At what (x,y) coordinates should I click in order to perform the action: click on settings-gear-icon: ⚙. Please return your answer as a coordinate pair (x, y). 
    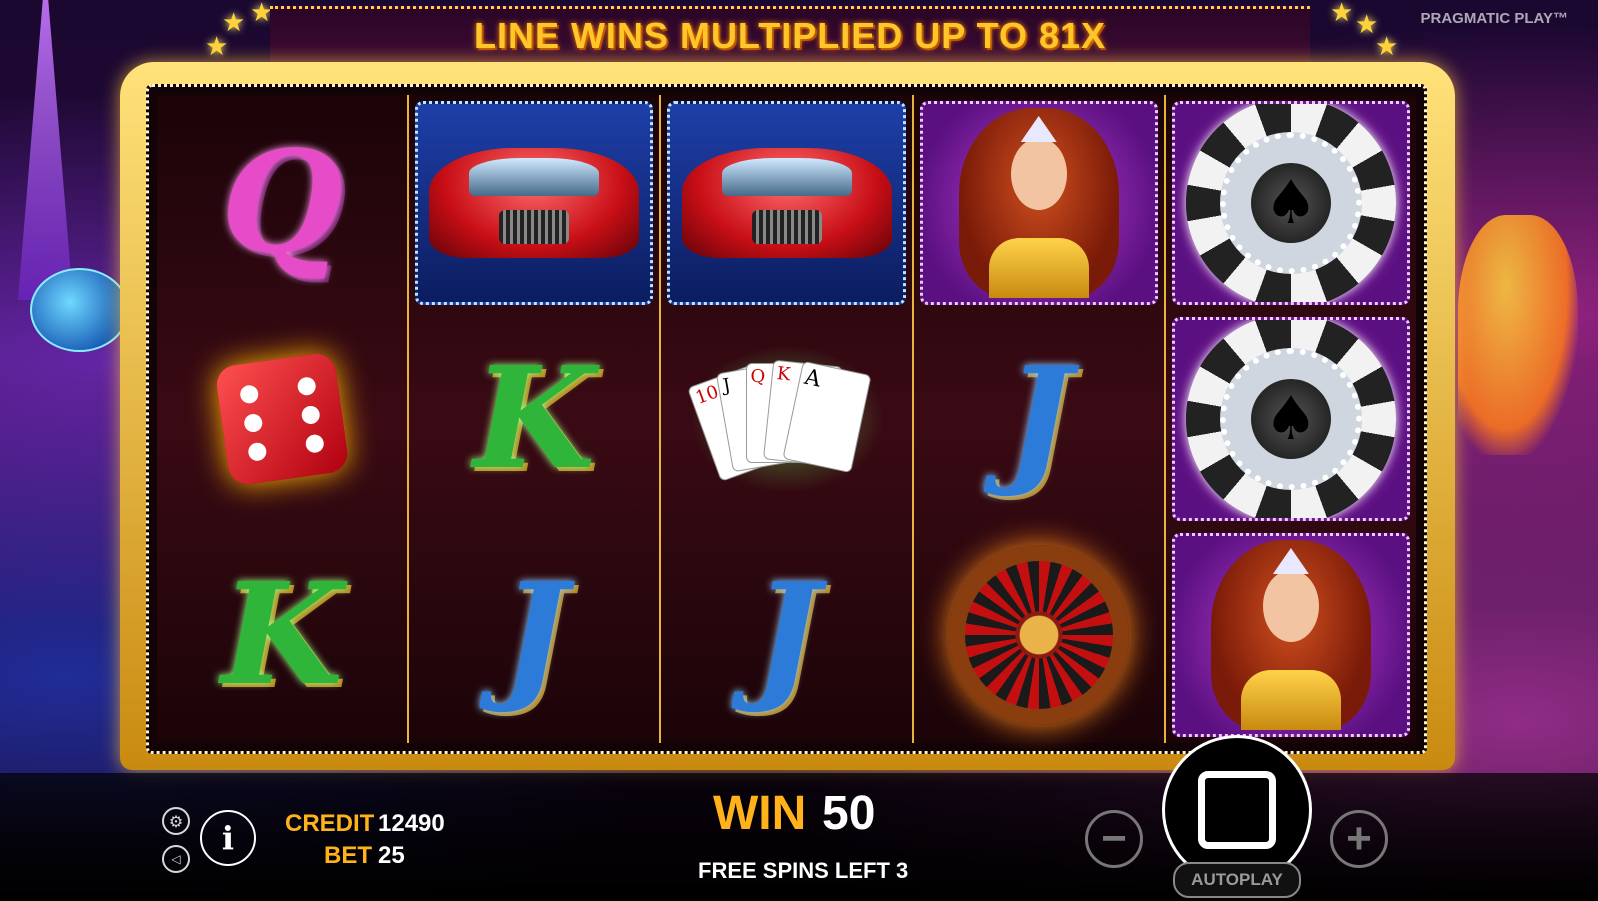
    Looking at the image, I should click on (176, 821).